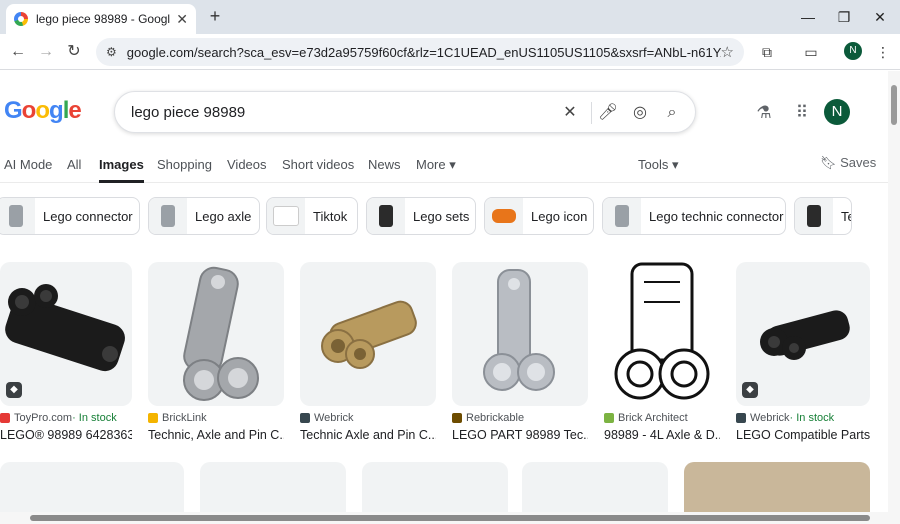 This screenshot has width=900, height=524. I want to click on result-source: ToyPro.com · In stock, so click(58, 418).